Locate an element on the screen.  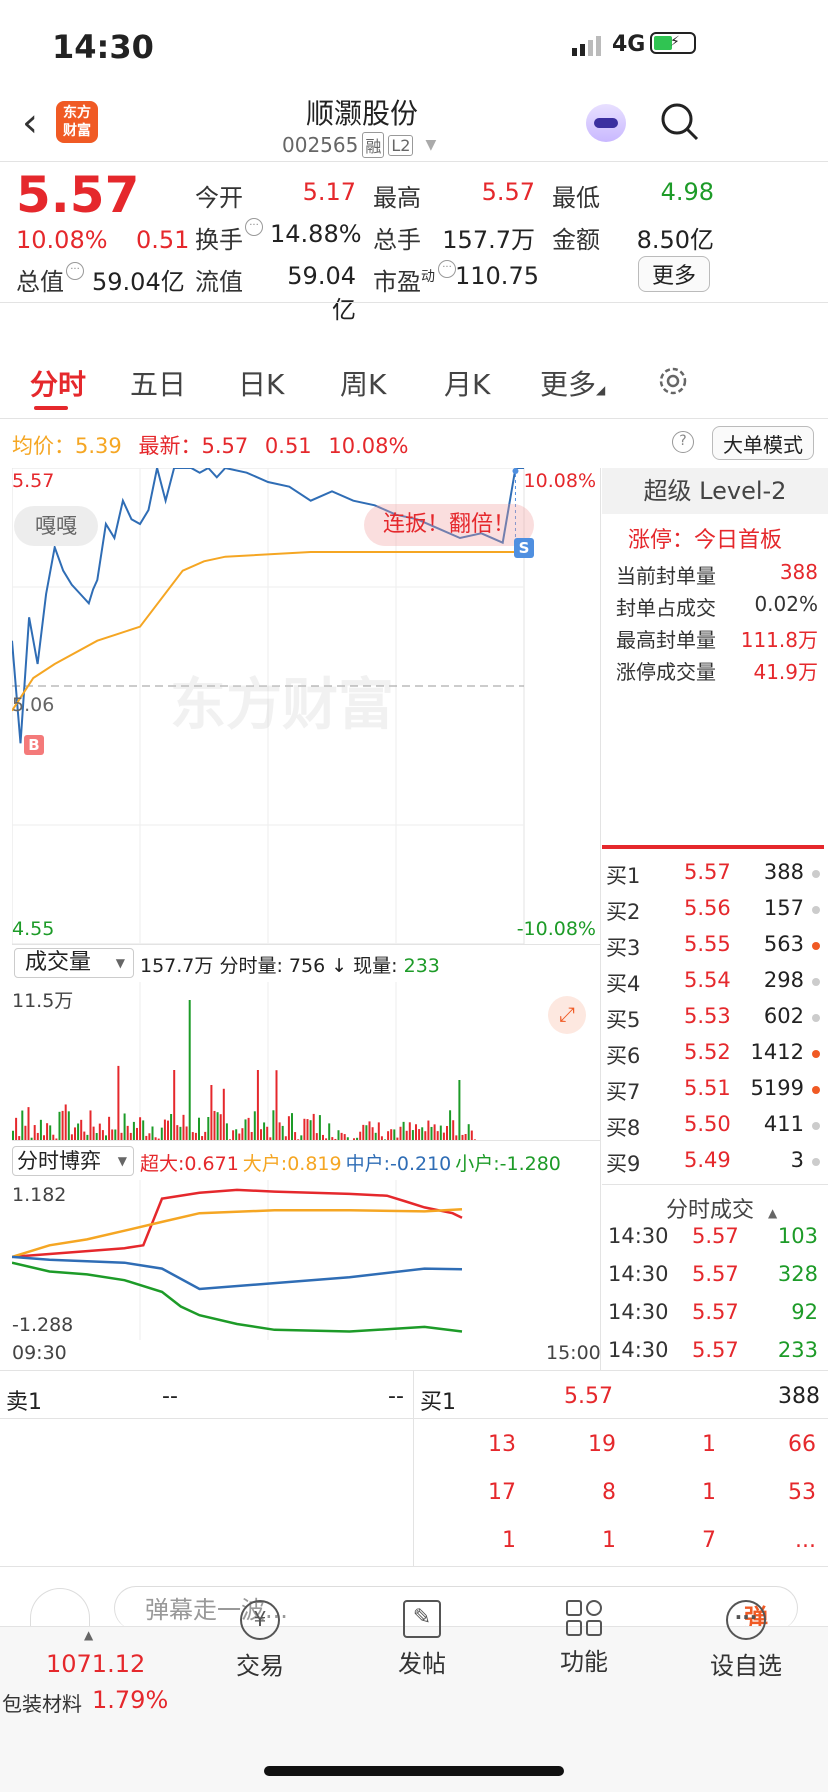
more-dots-icon: ··· is located at coordinates (746, 1620).